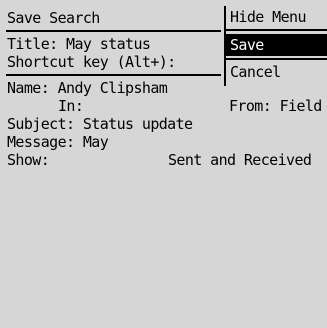  I want to click on menu-item-save: Save, so click(276, 45).